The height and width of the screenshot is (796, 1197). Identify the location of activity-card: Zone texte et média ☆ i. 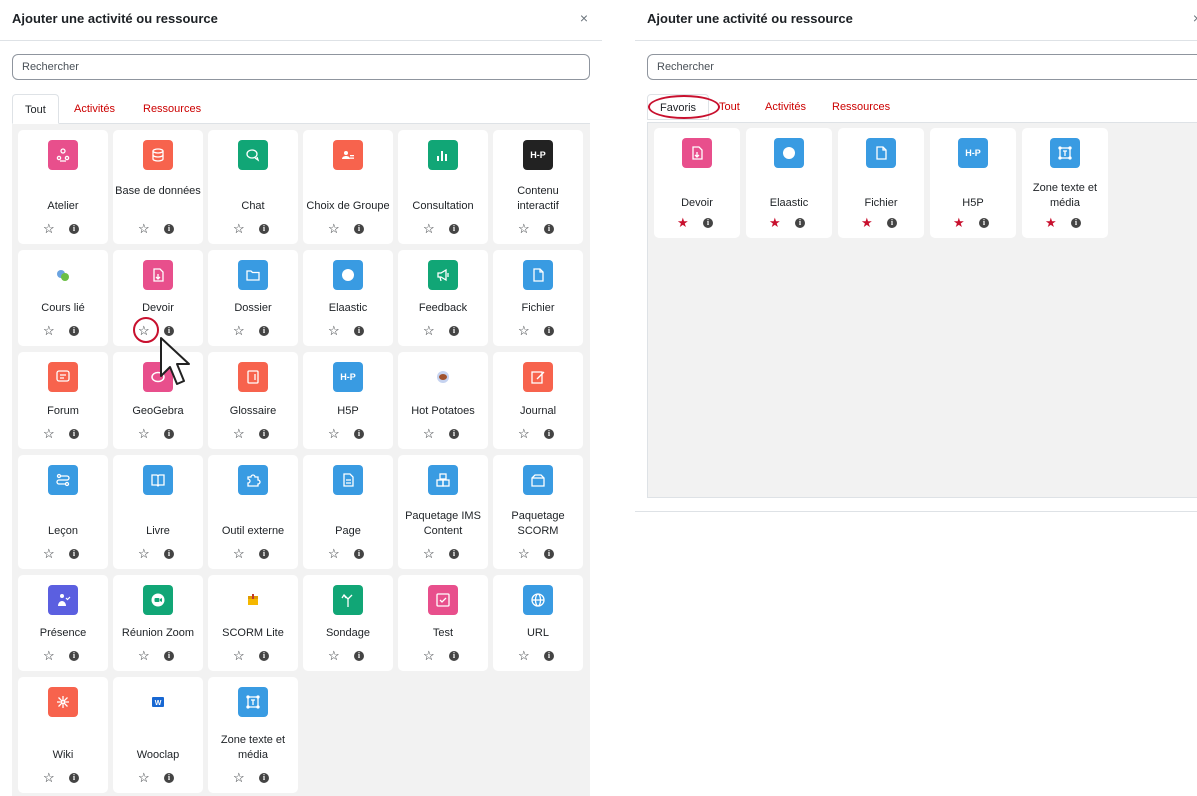
(253, 735).